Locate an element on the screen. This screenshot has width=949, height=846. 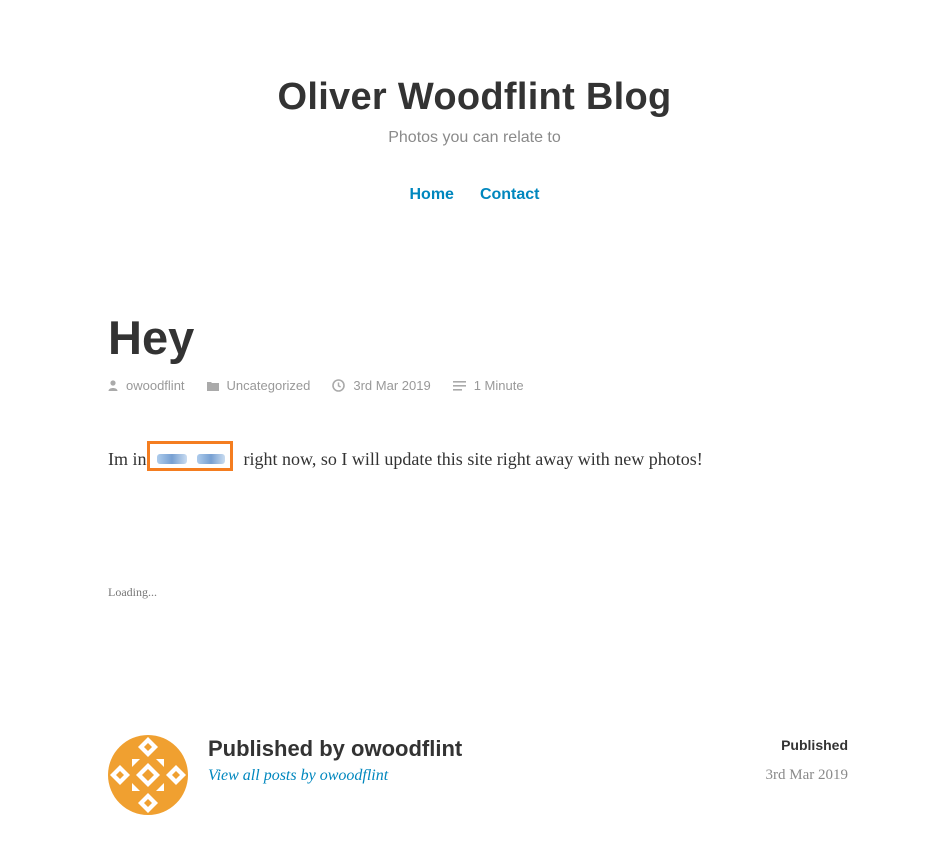
meta-category: Uncategorized is located at coordinates (258, 385).